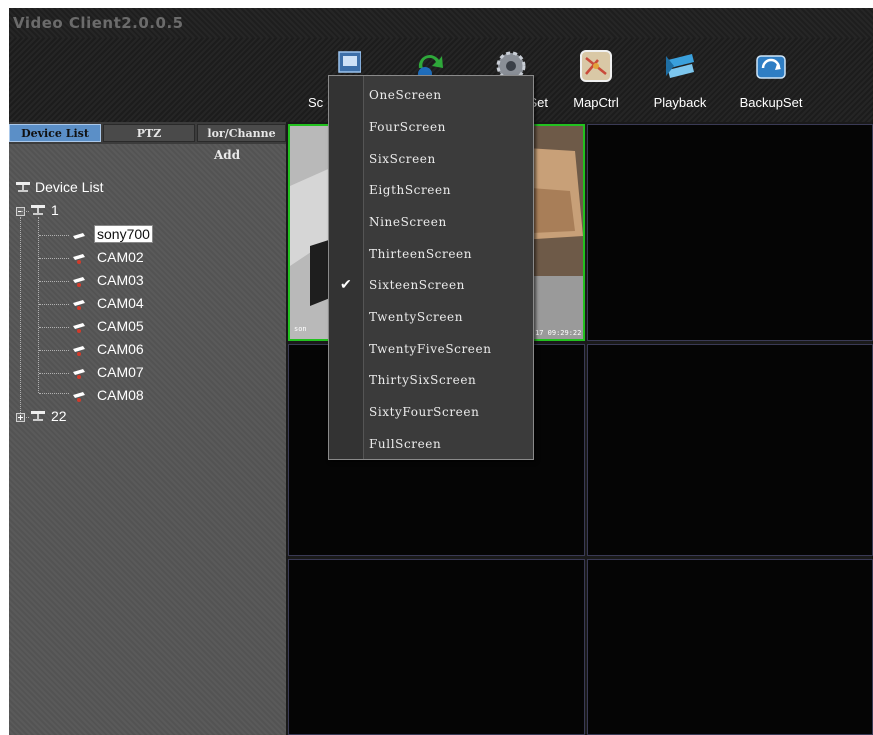 The image size is (873, 735). What do you see at coordinates (227, 155) in the screenshot?
I see `add-button: Add` at bounding box center [227, 155].